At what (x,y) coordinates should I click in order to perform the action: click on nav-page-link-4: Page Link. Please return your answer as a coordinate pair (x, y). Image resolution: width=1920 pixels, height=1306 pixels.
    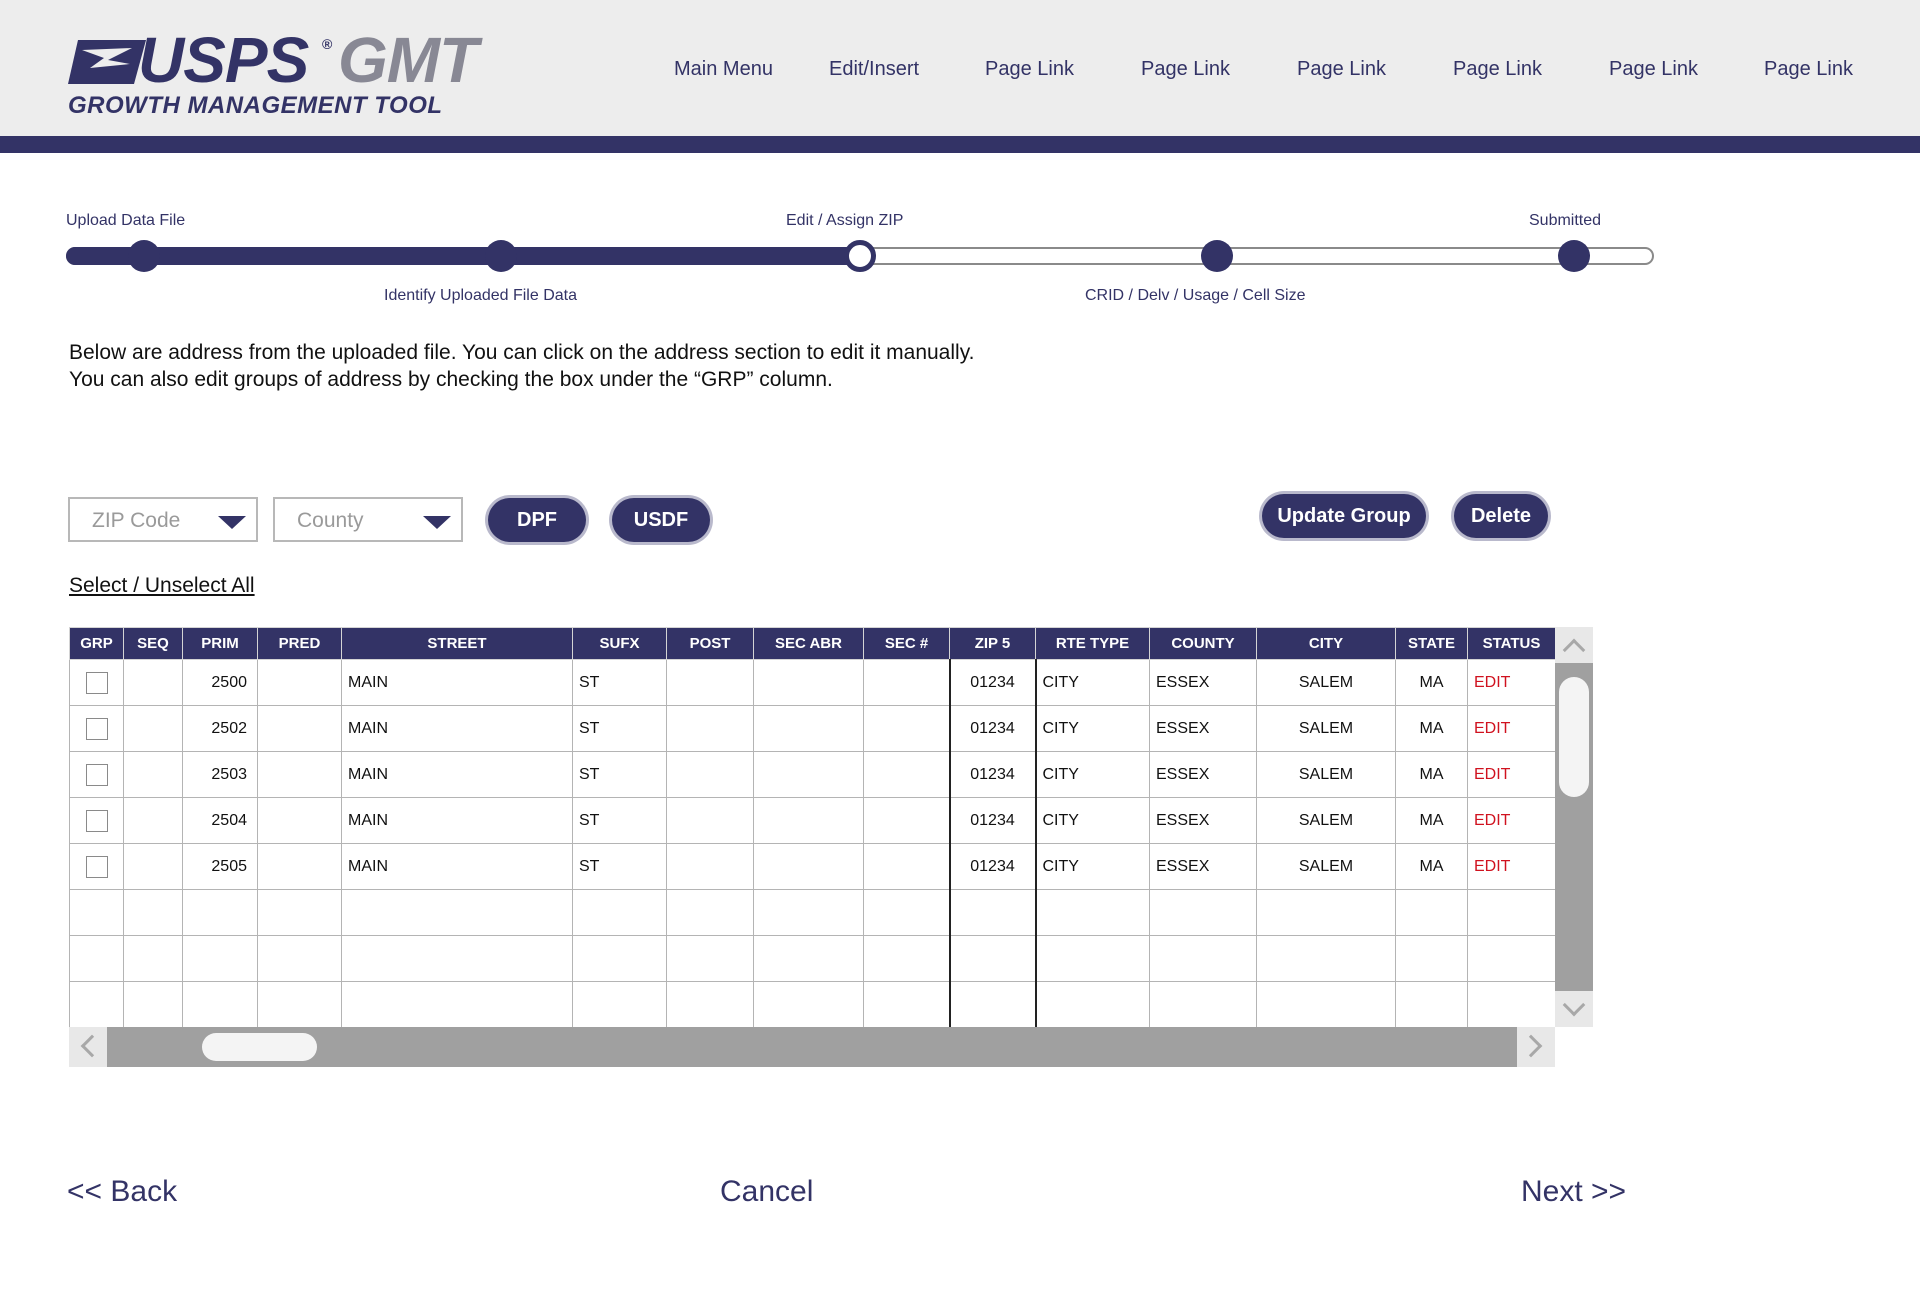
    Looking at the image, I should click on (1497, 69).